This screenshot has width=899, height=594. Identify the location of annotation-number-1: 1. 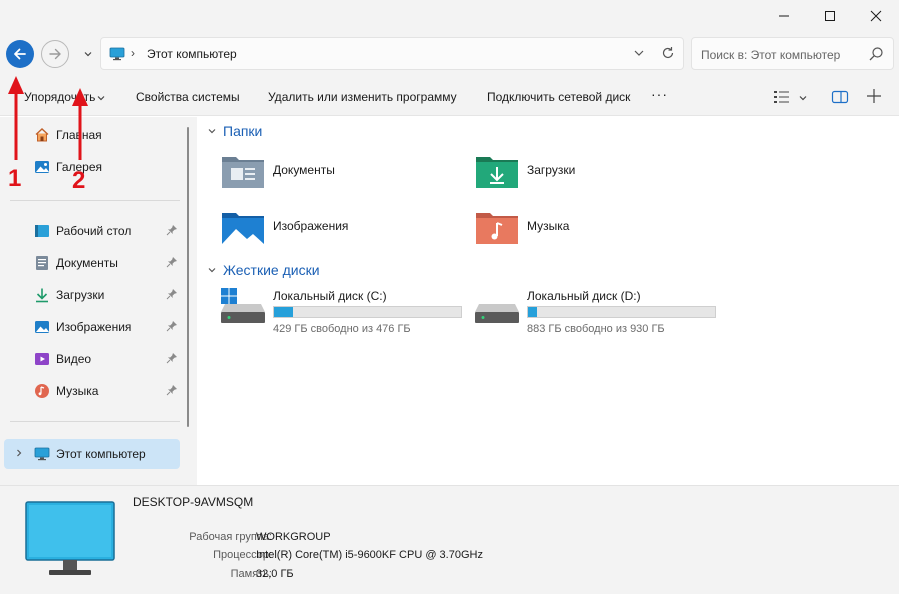
(15, 178).